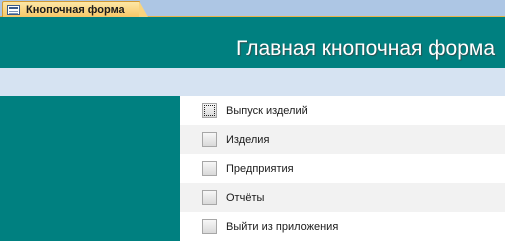  I want to click on menu-label-exit: Выйти из приложения, so click(282, 227).